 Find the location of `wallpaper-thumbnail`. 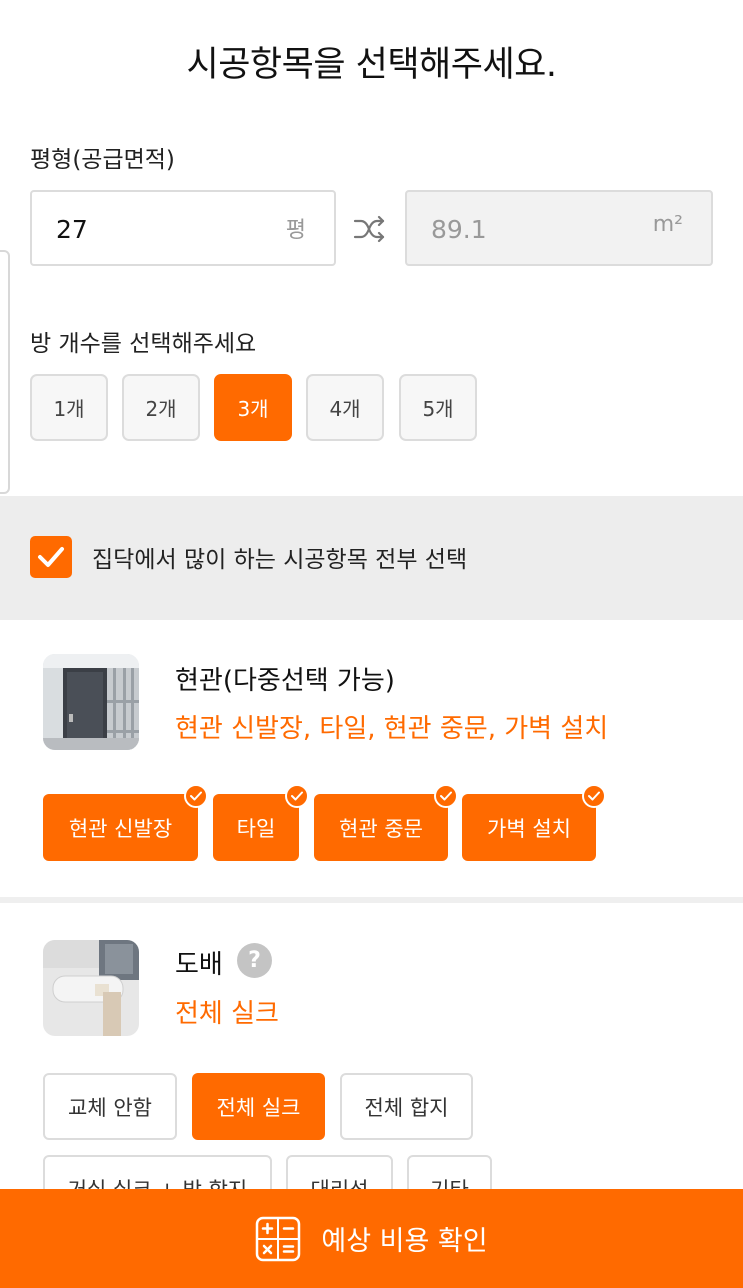

wallpaper-thumbnail is located at coordinates (91, 988).